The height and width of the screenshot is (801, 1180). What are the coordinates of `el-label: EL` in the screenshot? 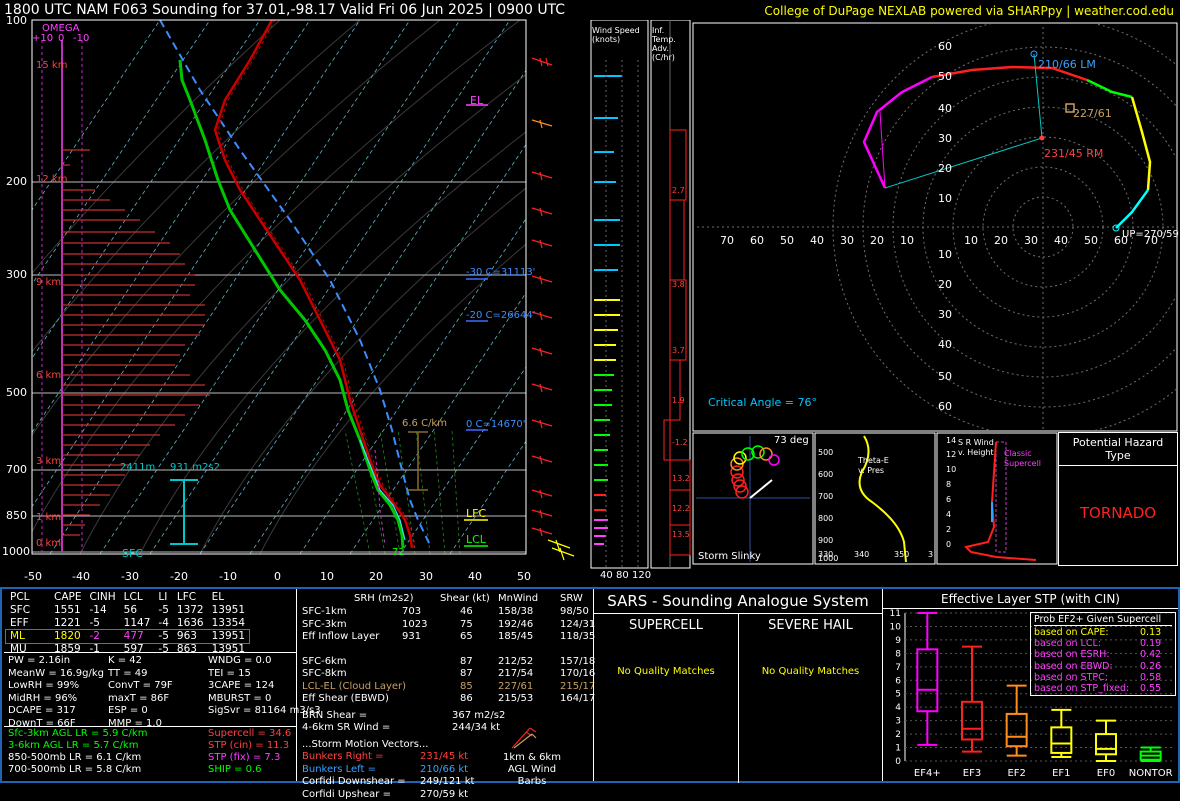 It's located at (476, 100).